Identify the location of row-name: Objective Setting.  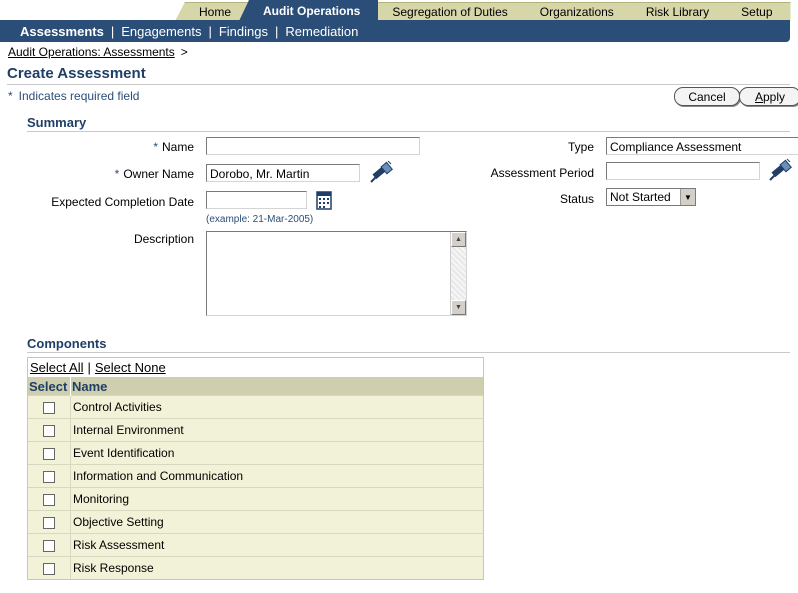
(276, 522).